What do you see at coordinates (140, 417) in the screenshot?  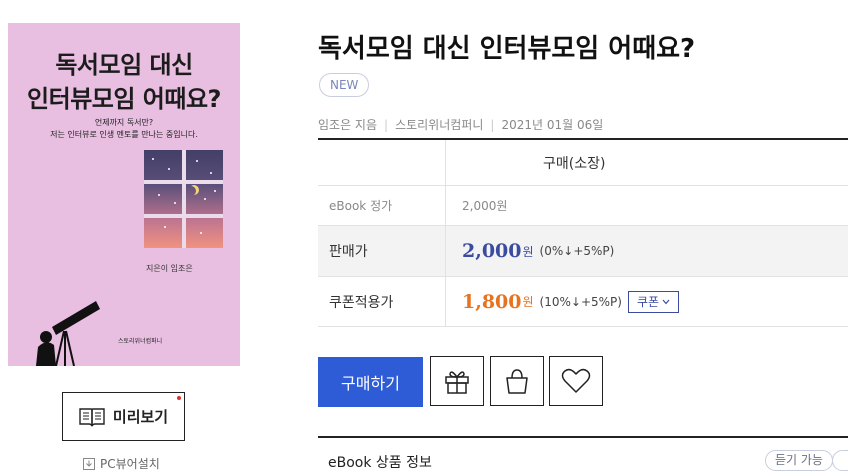 I see `preview-label: 미리보기` at bounding box center [140, 417].